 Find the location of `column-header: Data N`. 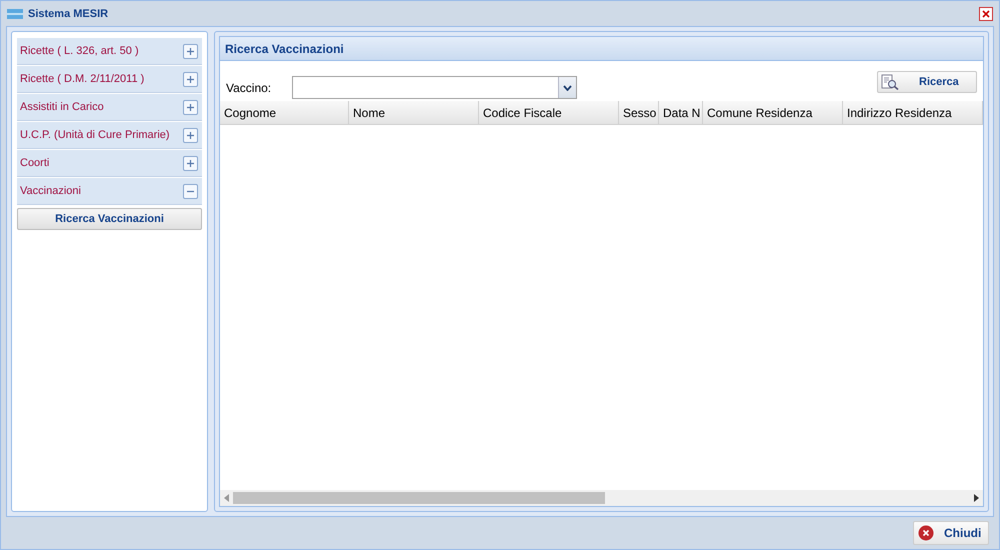

column-header: Data N is located at coordinates (681, 112).